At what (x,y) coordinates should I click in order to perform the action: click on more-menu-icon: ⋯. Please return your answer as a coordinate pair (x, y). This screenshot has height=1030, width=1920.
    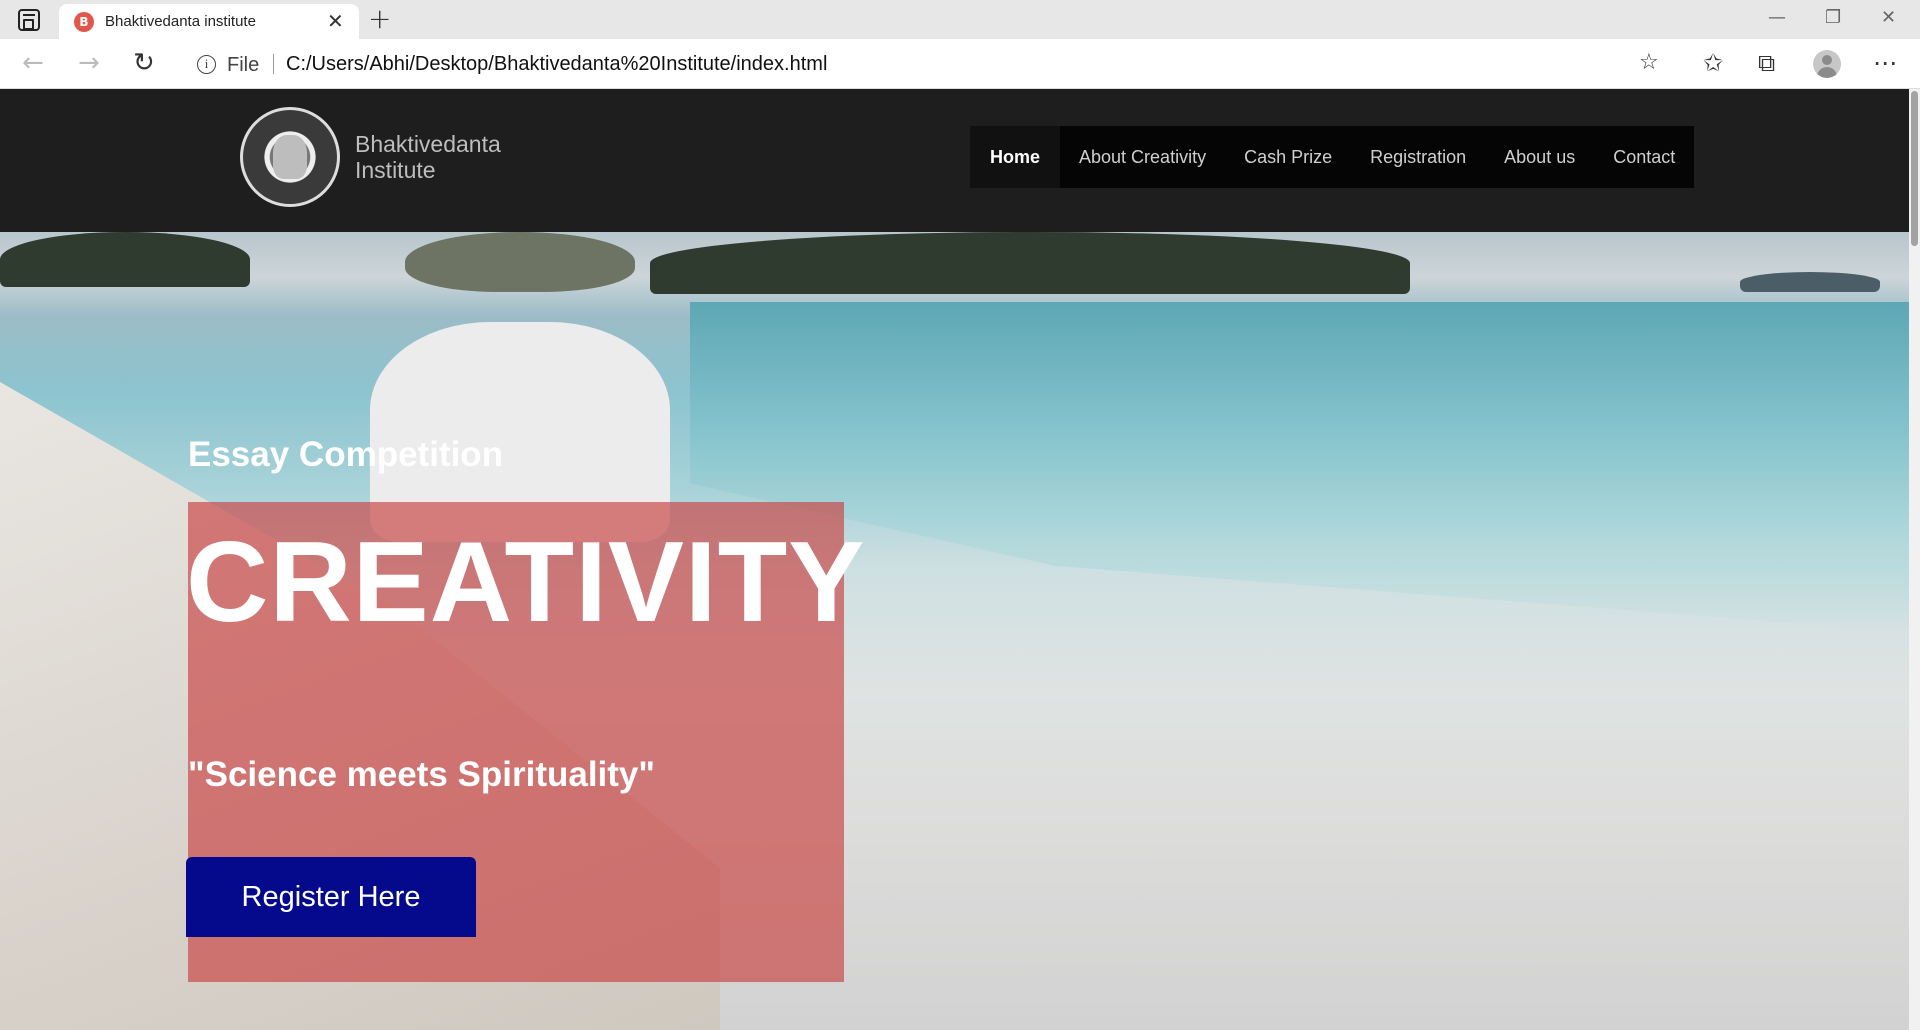
    Looking at the image, I should click on (1885, 63).